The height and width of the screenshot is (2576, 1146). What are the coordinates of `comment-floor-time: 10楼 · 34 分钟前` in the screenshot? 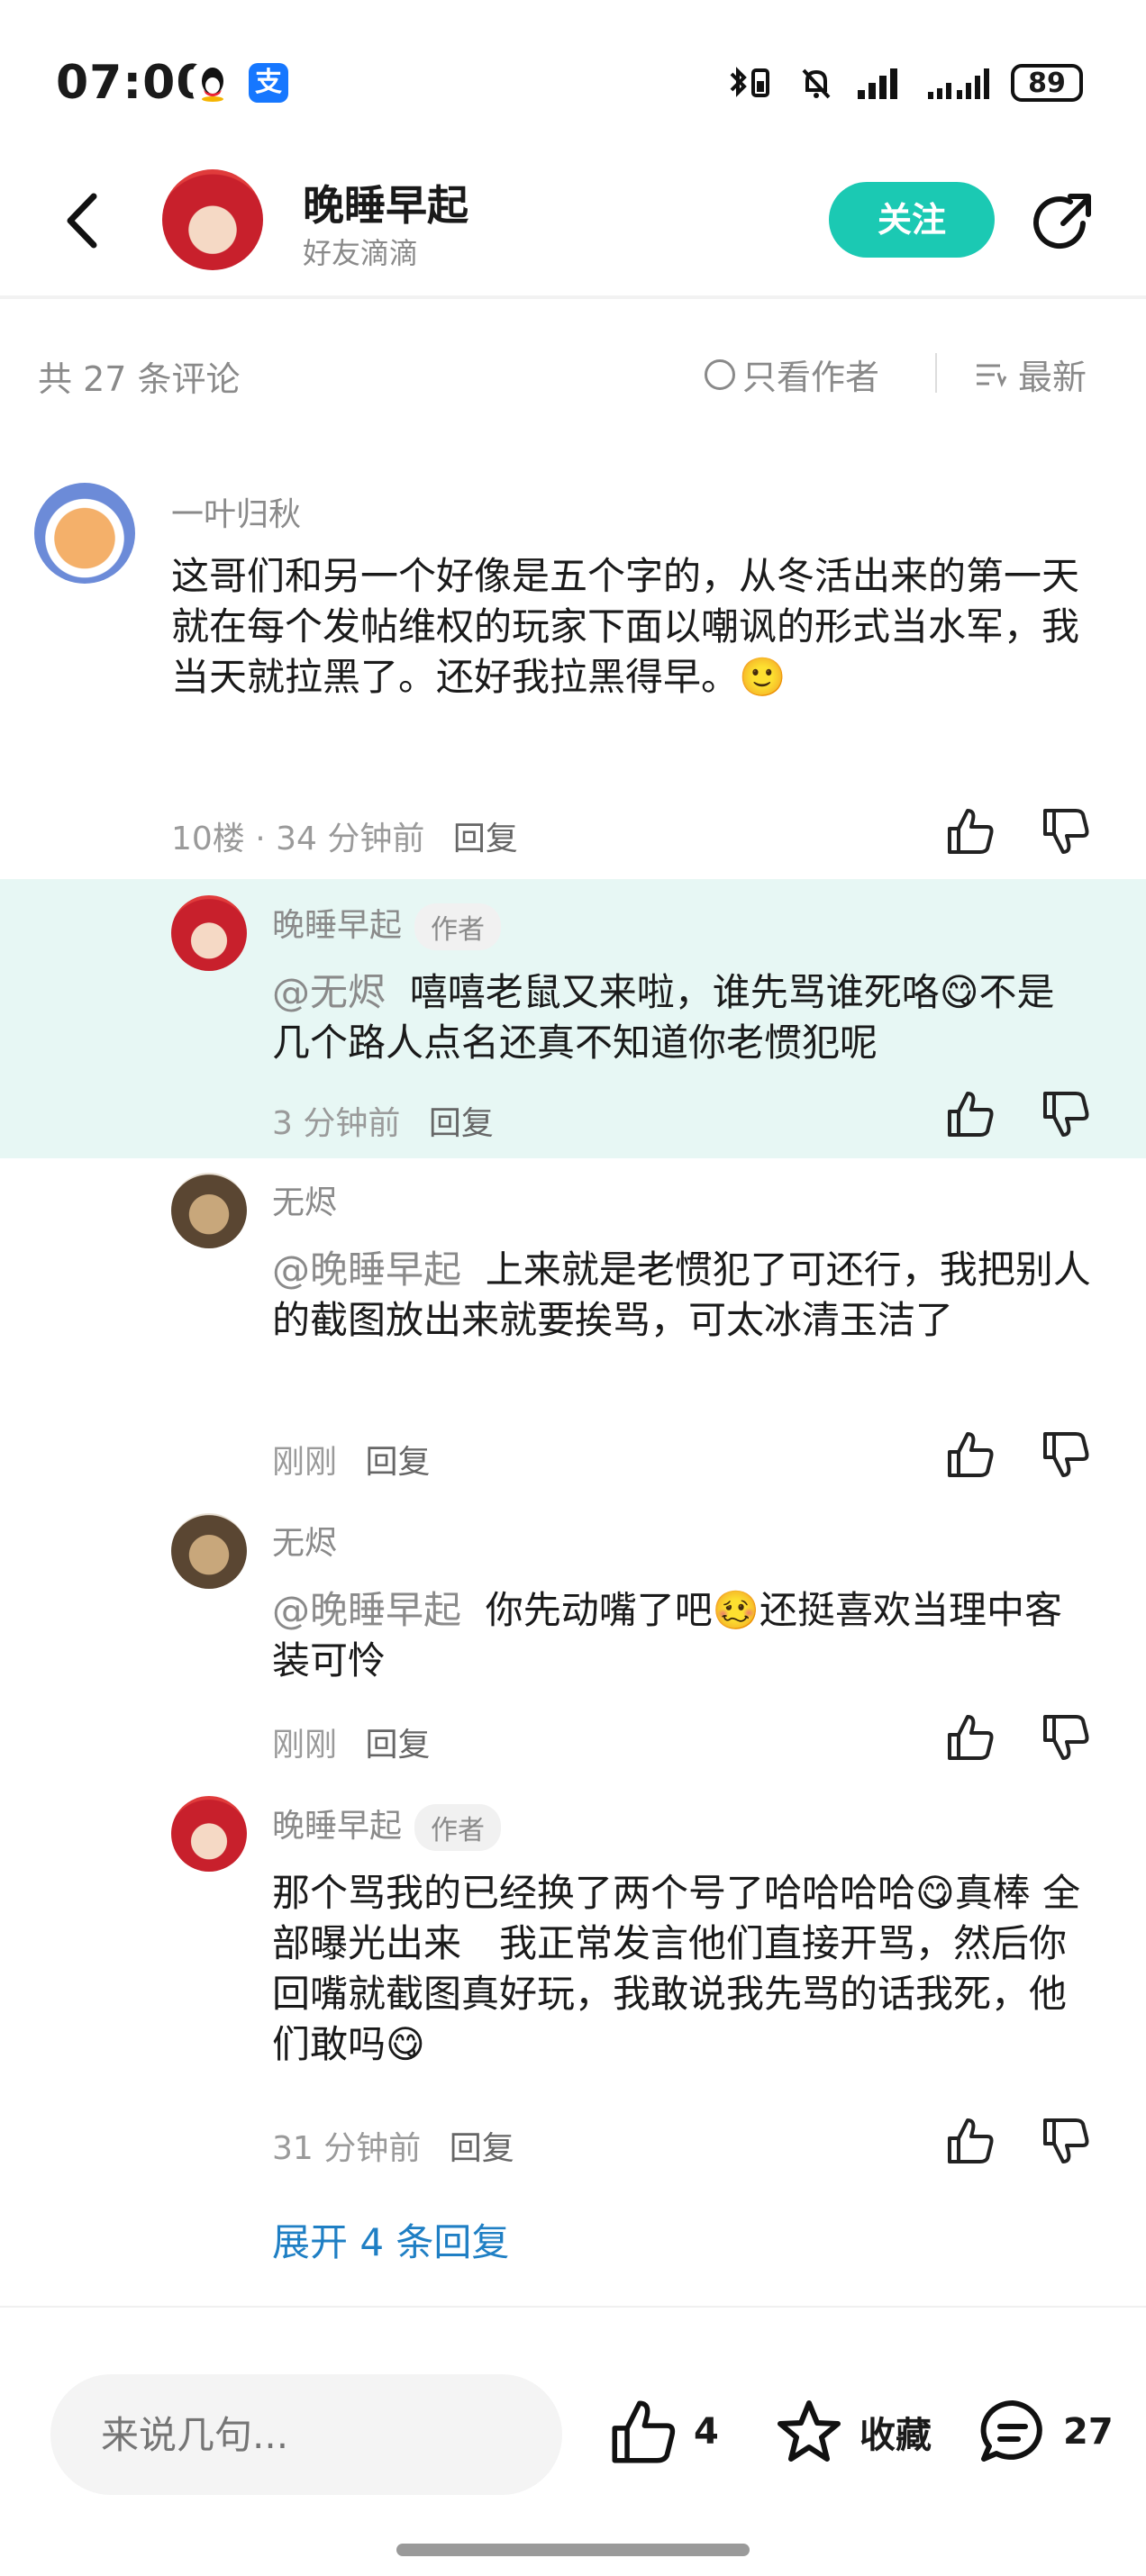 It's located at (298, 839).